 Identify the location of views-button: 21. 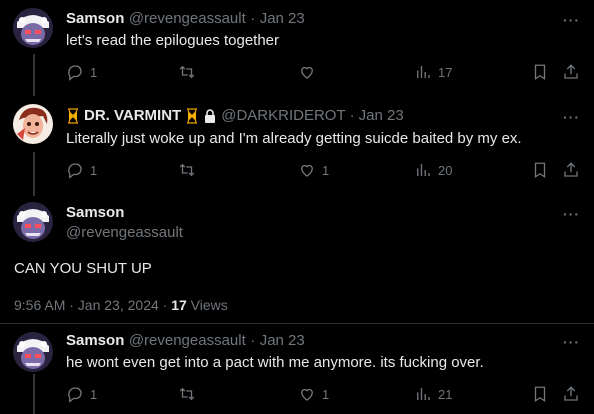
(433, 394).